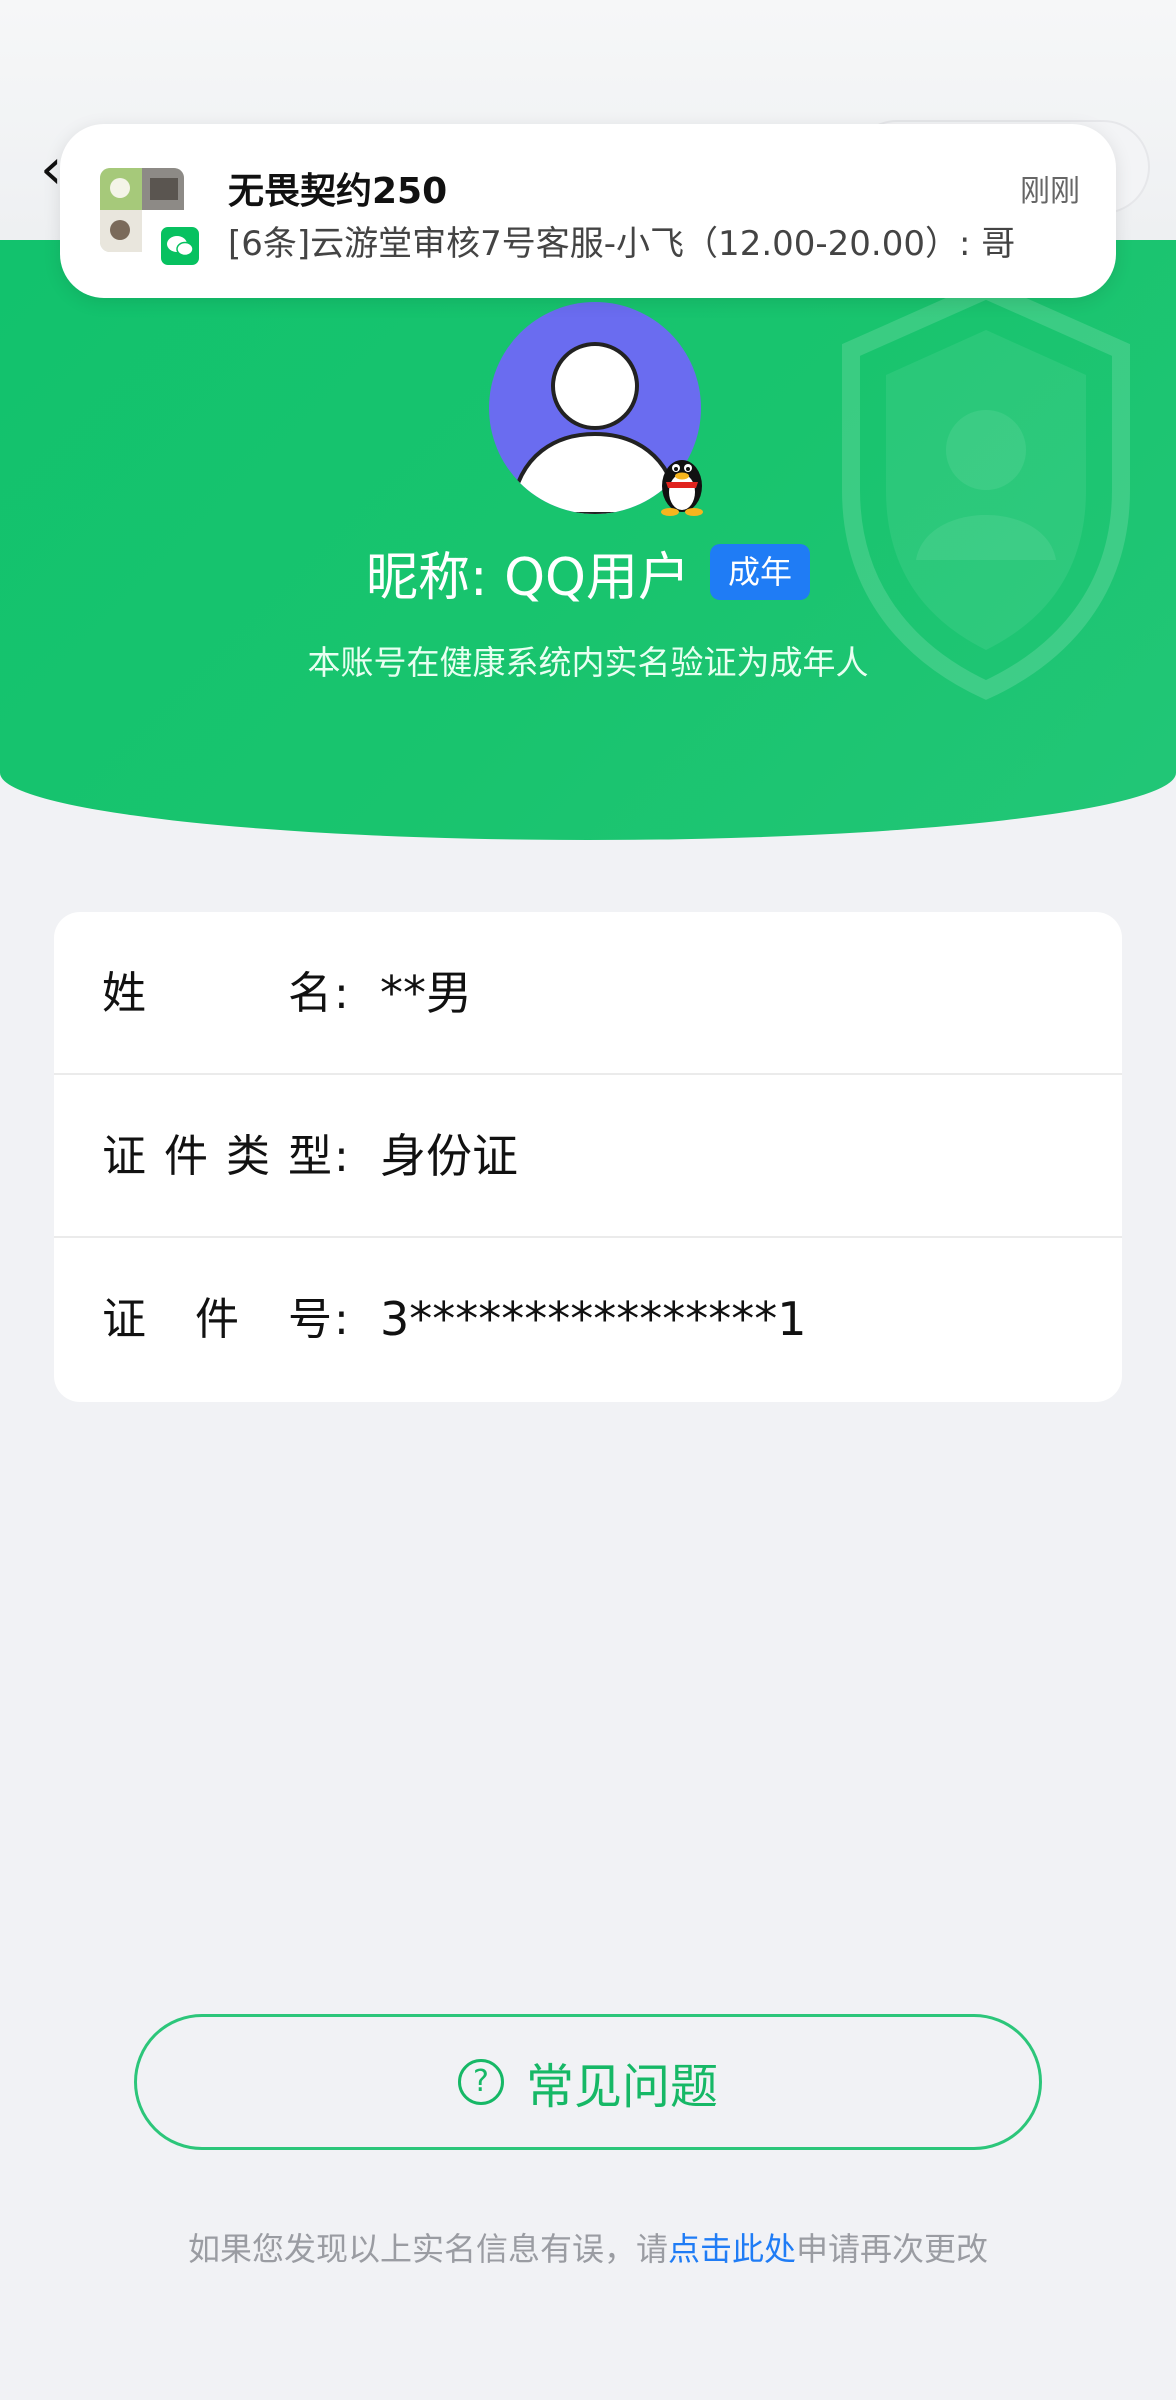 The width and height of the screenshot is (1176, 2400). Describe the element at coordinates (449, 1156) in the screenshot. I see `info-value: 身份证` at that location.